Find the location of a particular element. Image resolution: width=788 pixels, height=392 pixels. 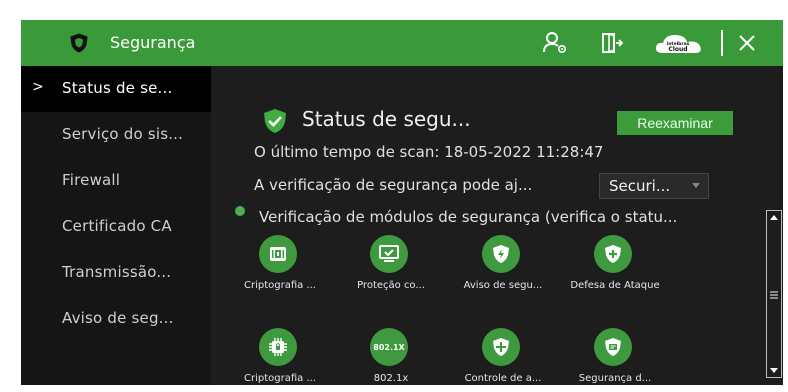

module-label: 802.1x is located at coordinates (391, 378).